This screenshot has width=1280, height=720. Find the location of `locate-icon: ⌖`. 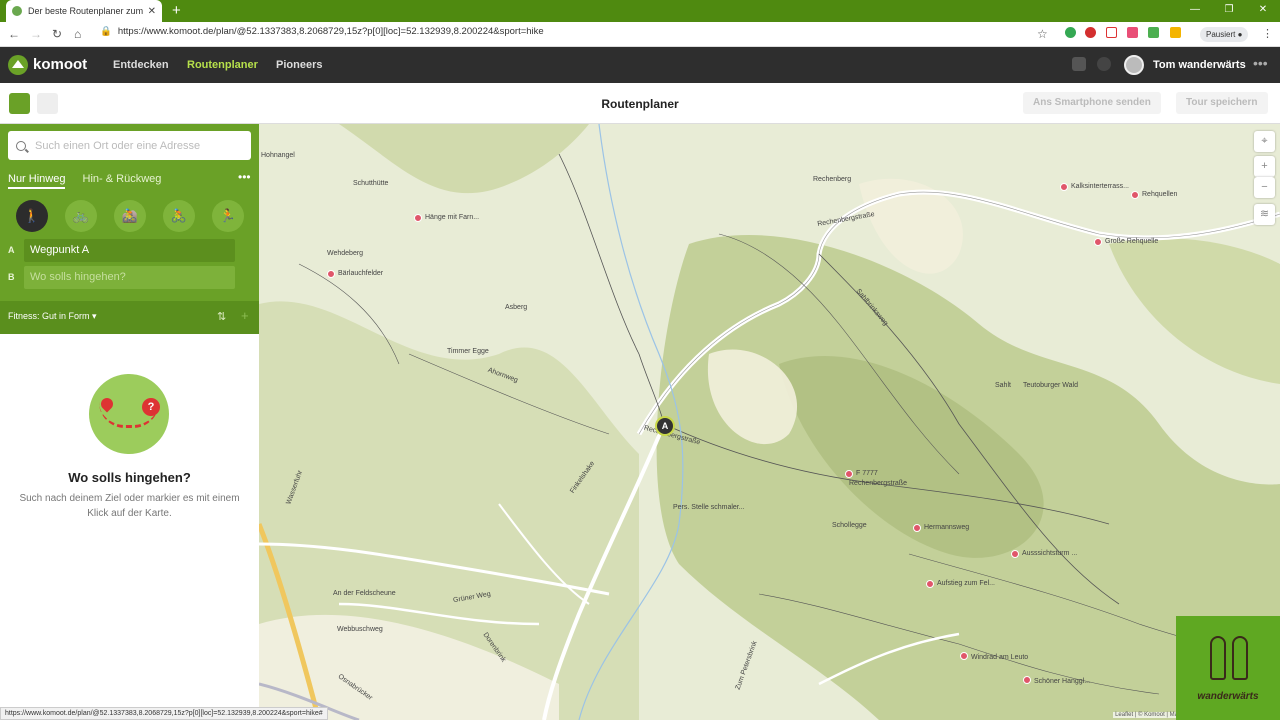

locate-icon: ⌖ is located at coordinates (1264, 141).